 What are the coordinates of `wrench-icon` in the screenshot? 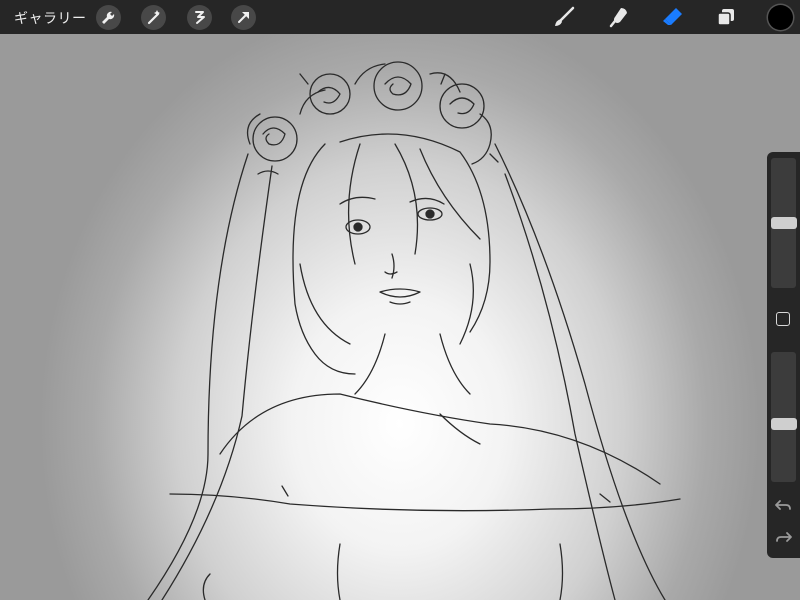 It's located at (108, 17).